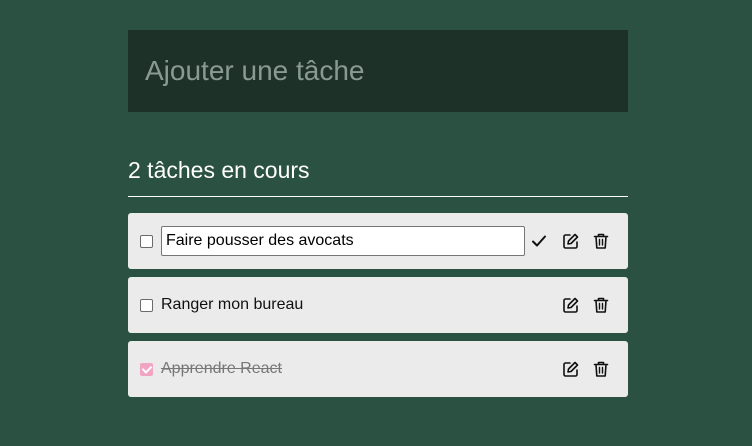 This screenshot has width=752, height=446. What do you see at coordinates (343, 241) in the screenshot?
I see `task-edit-input` at bounding box center [343, 241].